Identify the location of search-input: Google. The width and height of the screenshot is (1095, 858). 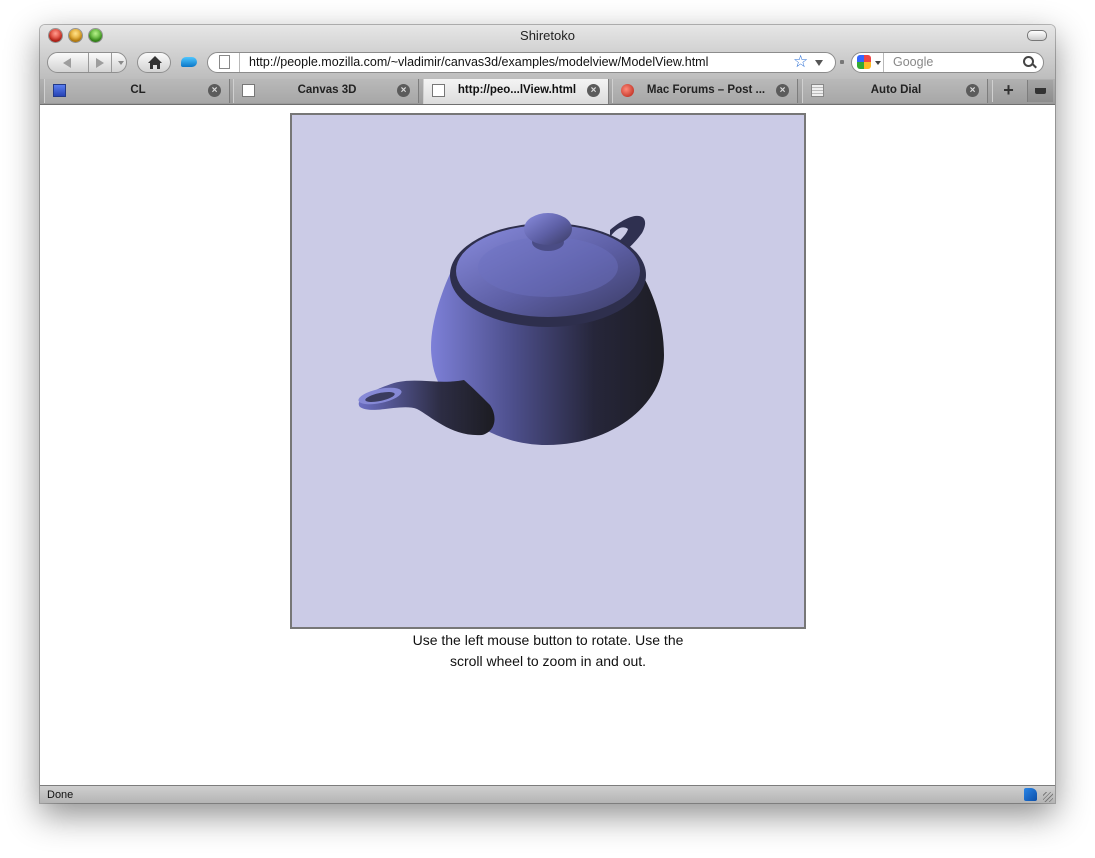
(913, 62).